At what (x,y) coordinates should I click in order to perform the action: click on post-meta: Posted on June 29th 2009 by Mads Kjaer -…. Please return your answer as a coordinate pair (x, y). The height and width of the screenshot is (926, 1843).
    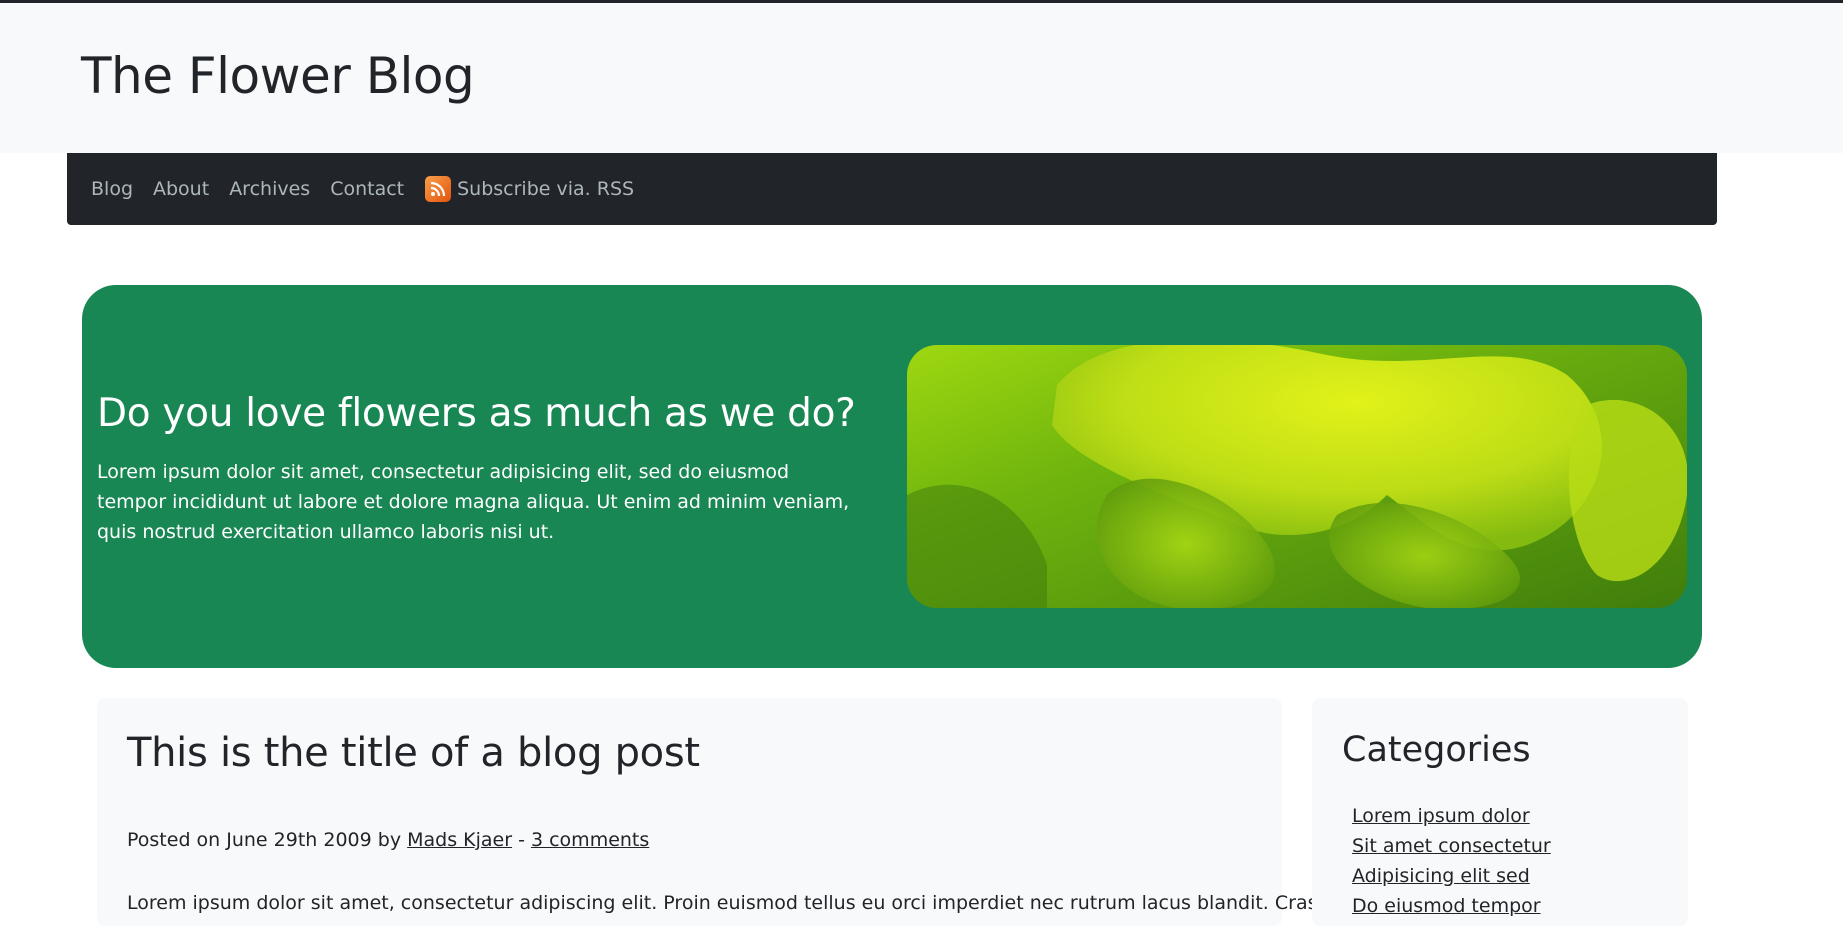
    Looking at the image, I should click on (388, 840).